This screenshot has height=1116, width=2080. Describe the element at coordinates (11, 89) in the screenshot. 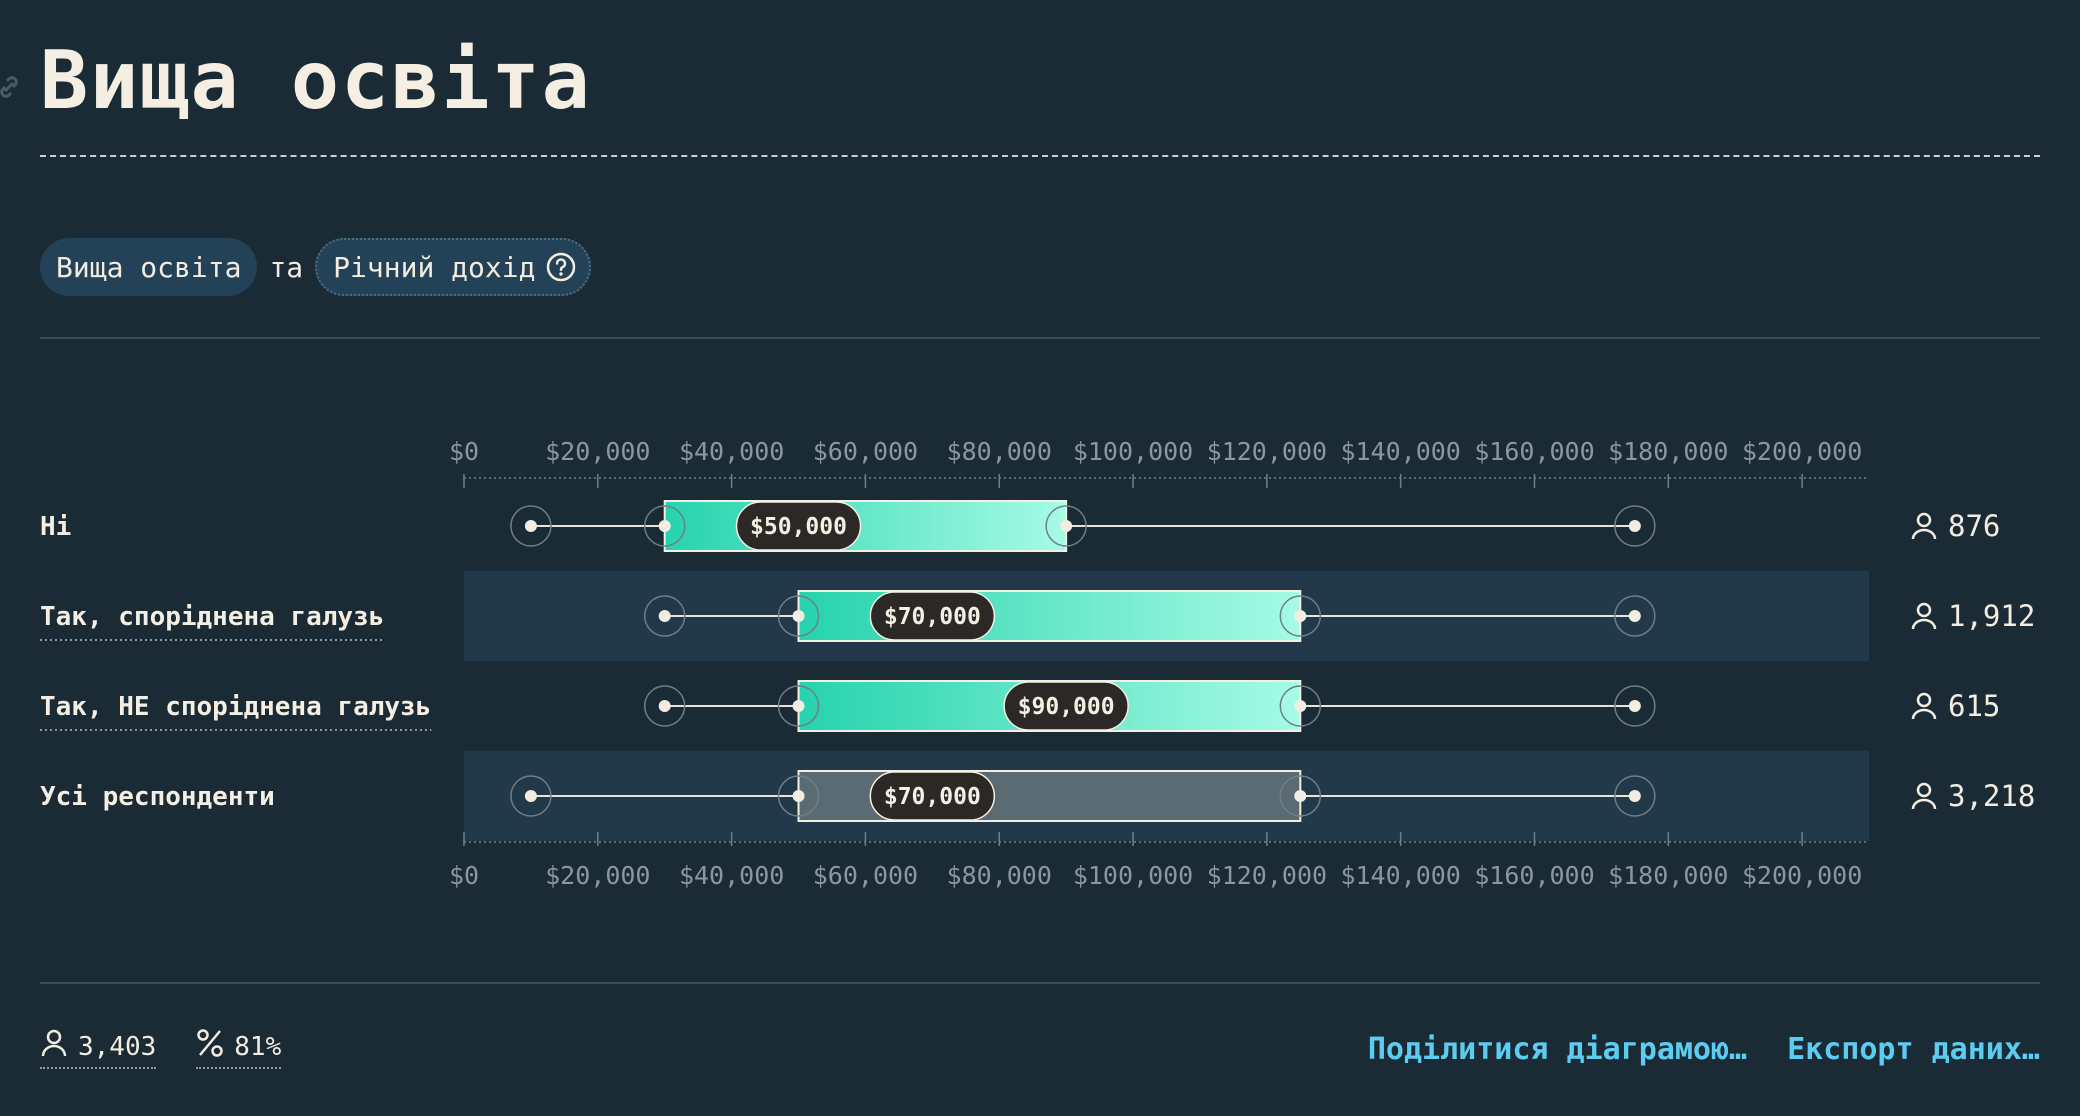

I see `link-icon` at that location.